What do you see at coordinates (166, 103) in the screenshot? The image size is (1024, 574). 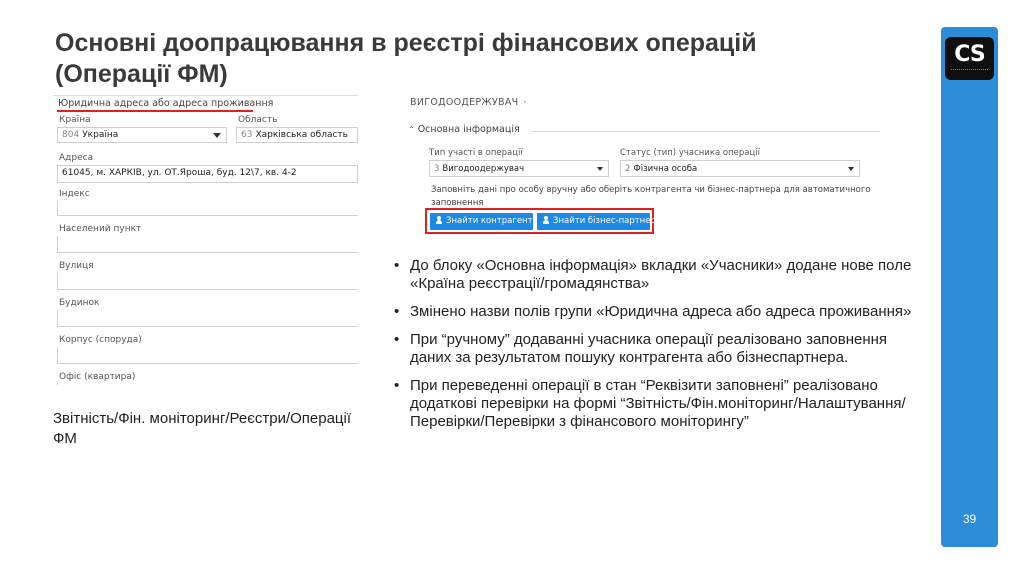 I see `address-section-header: Юридична адреса або адреса проживання` at bounding box center [166, 103].